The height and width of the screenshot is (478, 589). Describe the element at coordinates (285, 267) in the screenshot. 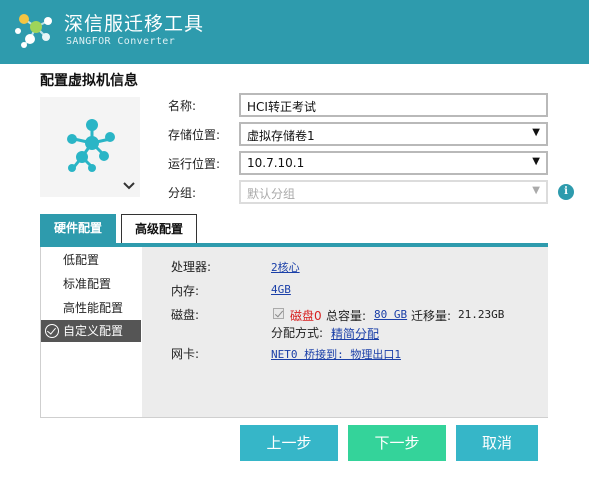

I see `cpu-link: 2核心` at that location.